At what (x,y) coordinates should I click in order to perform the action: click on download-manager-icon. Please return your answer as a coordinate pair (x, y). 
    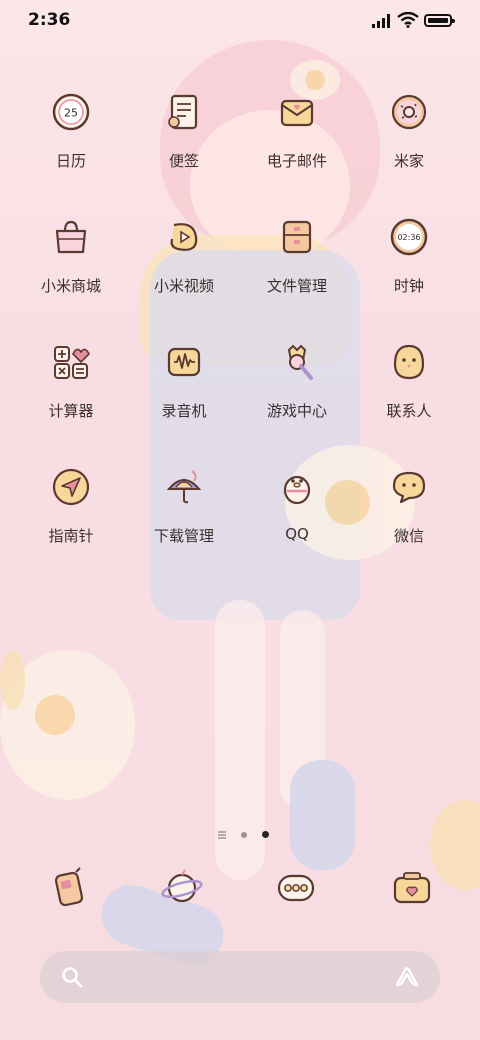
    Looking at the image, I should click on (184, 487).